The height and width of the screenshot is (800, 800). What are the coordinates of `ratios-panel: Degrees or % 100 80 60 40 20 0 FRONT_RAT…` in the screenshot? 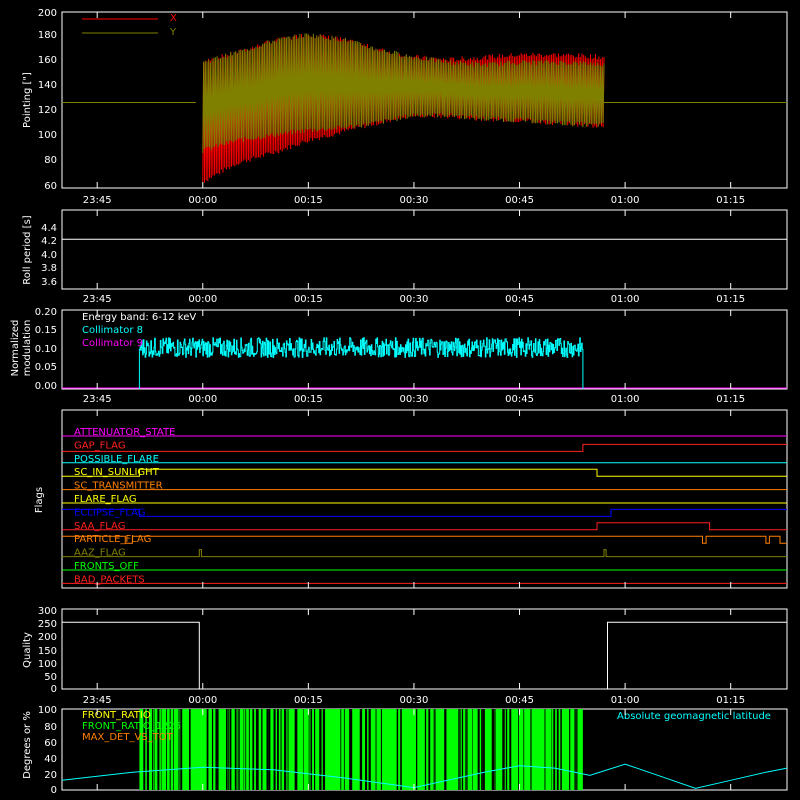 It's located at (405, 750).